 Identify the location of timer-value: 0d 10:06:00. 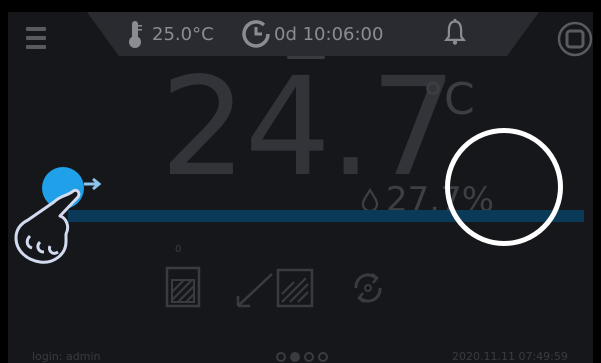
(329, 34).